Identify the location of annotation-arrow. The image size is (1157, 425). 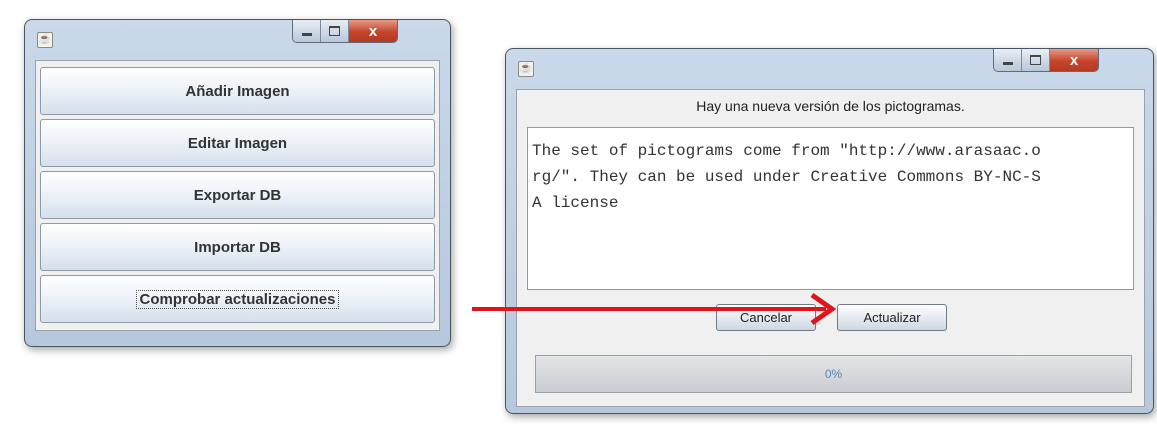
(654, 309).